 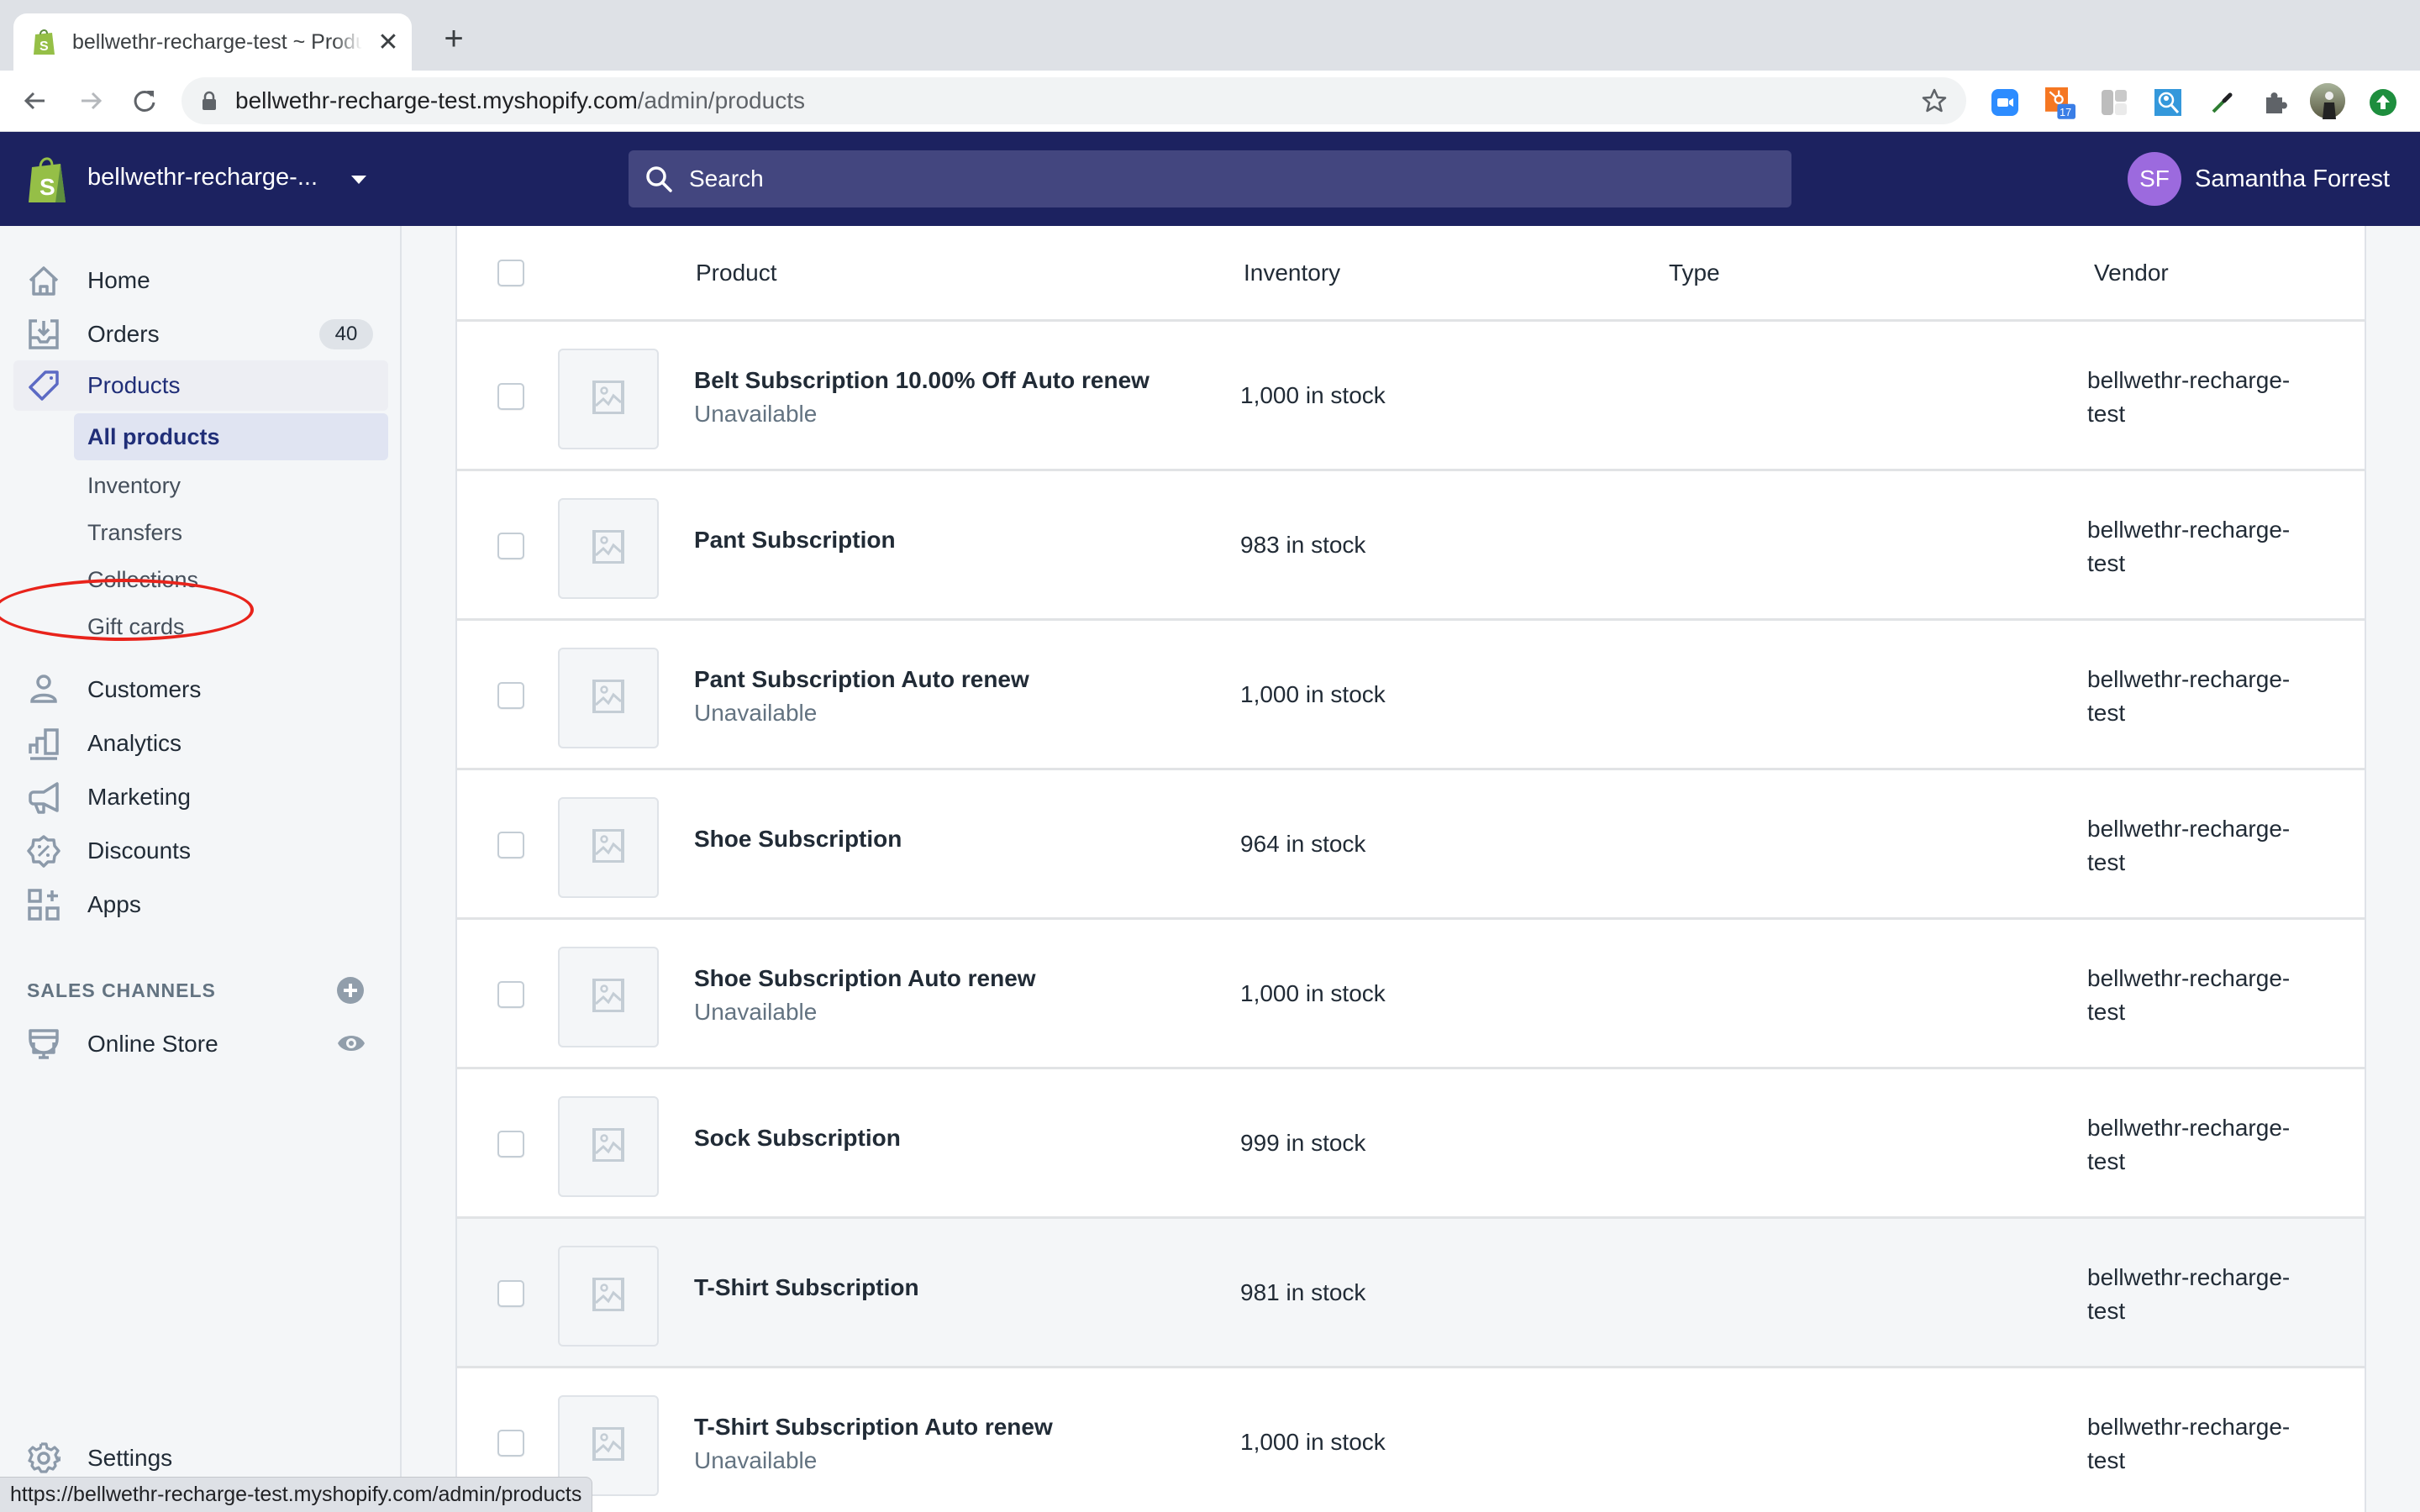 What do you see at coordinates (359, 180) in the screenshot?
I see `store-switcher-caret-icon` at bounding box center [359, 180].